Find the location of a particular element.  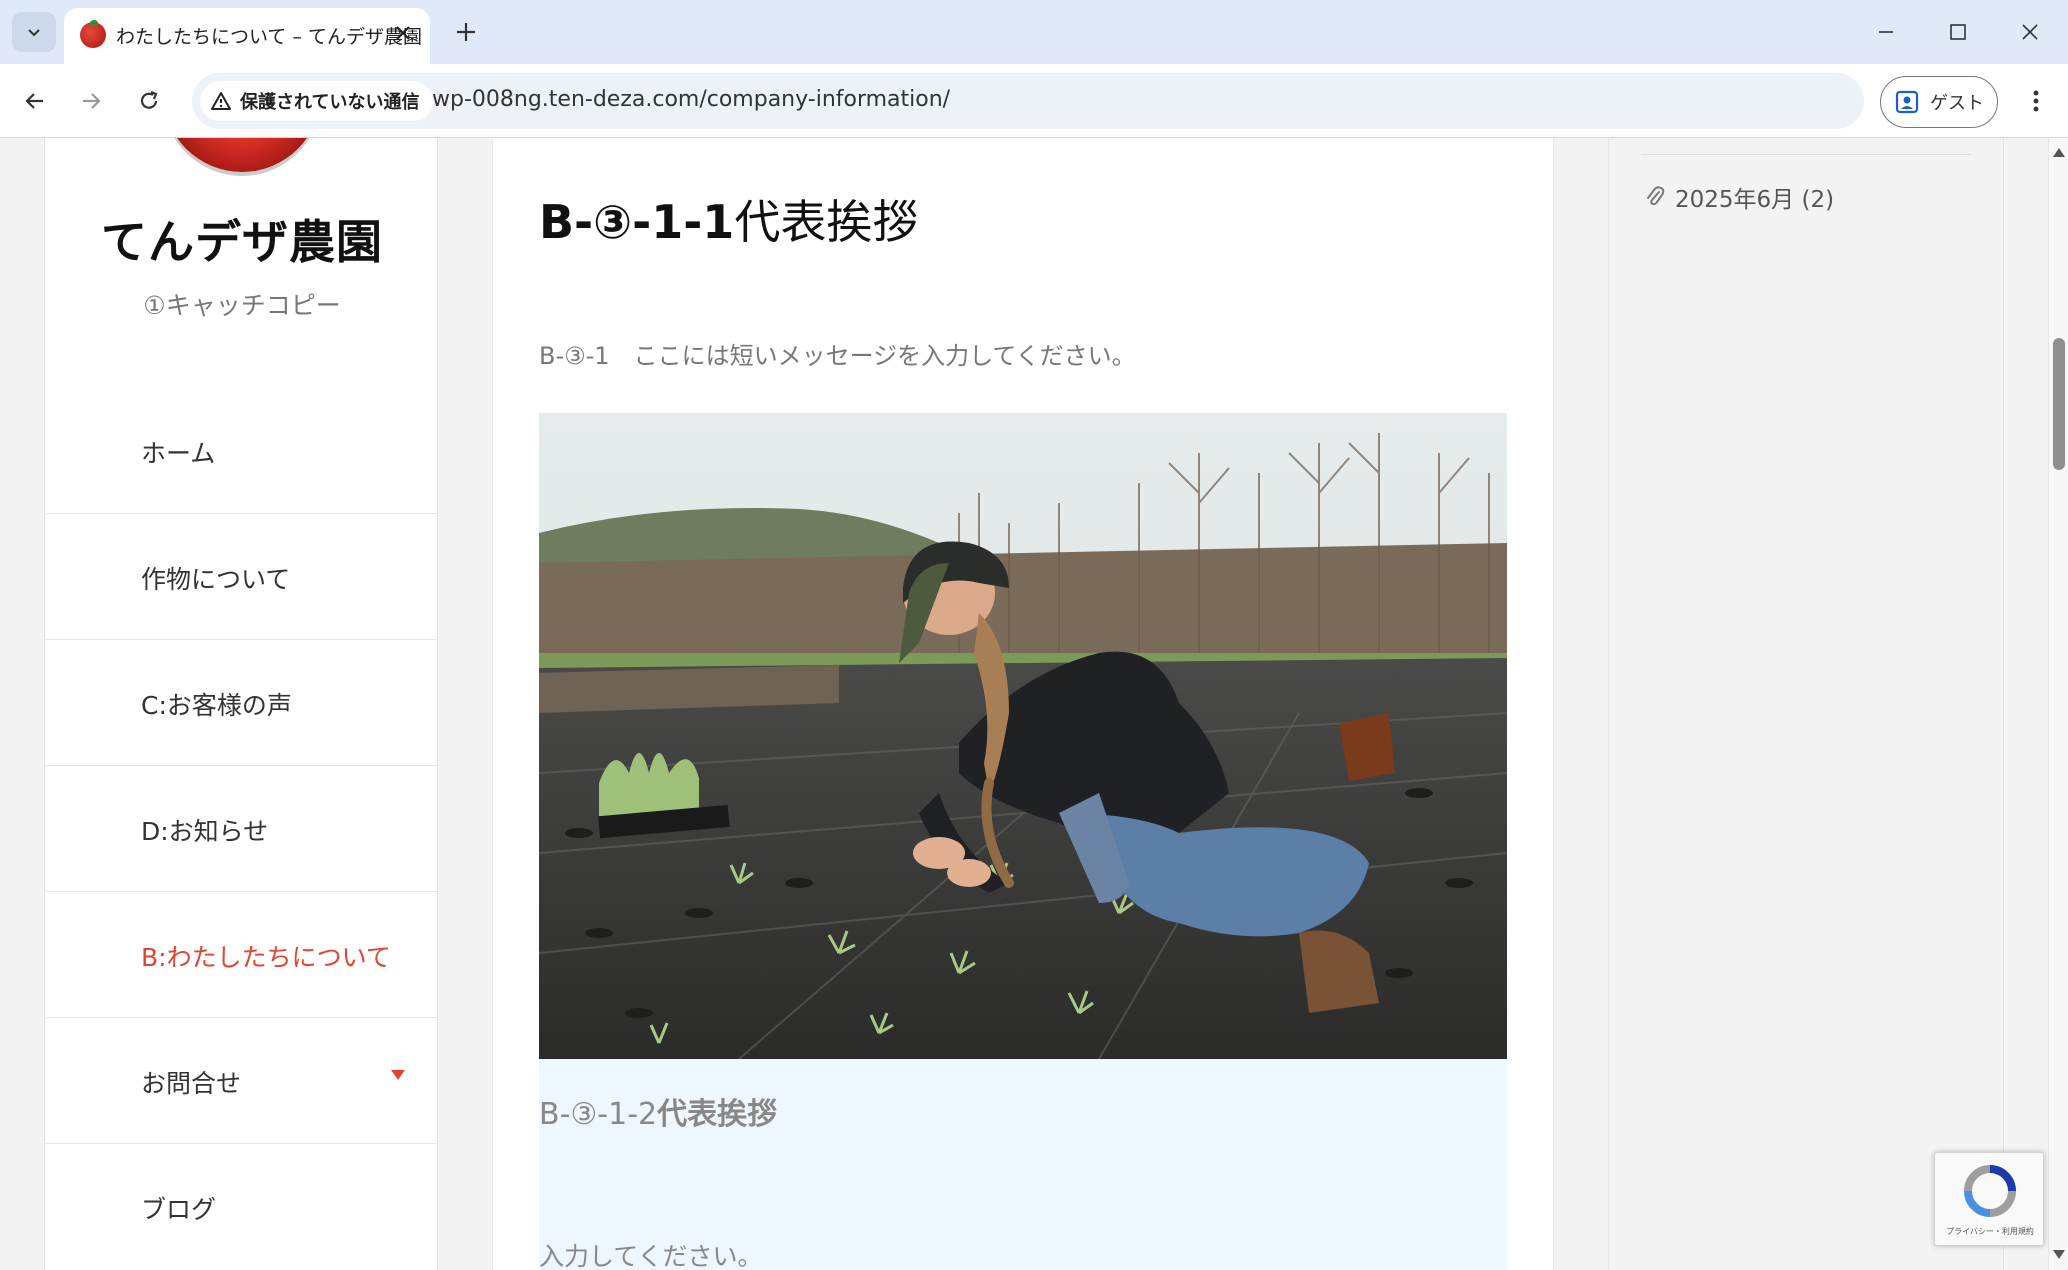

nav-item-crops: 作物について is located at coordinates (242, 577).